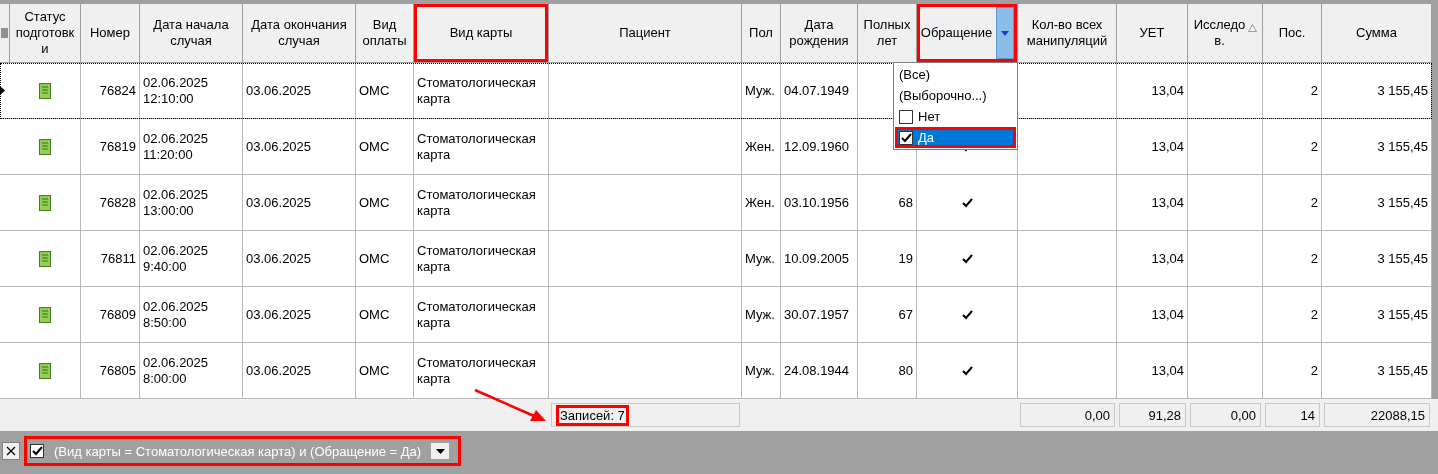  Describe the element at coordinates (385, 33) in the screenshot. I see `column-header: Вид оплаты` at that location.